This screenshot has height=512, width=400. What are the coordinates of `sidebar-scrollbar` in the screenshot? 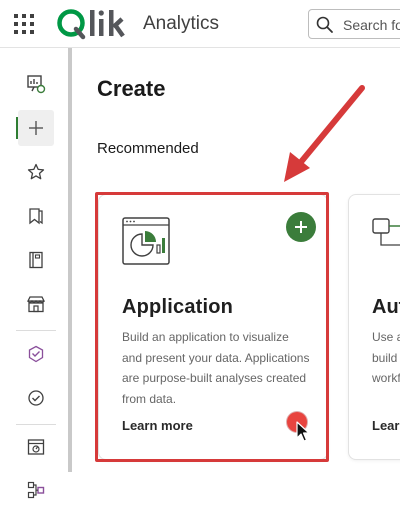 It's located at (70, 260).